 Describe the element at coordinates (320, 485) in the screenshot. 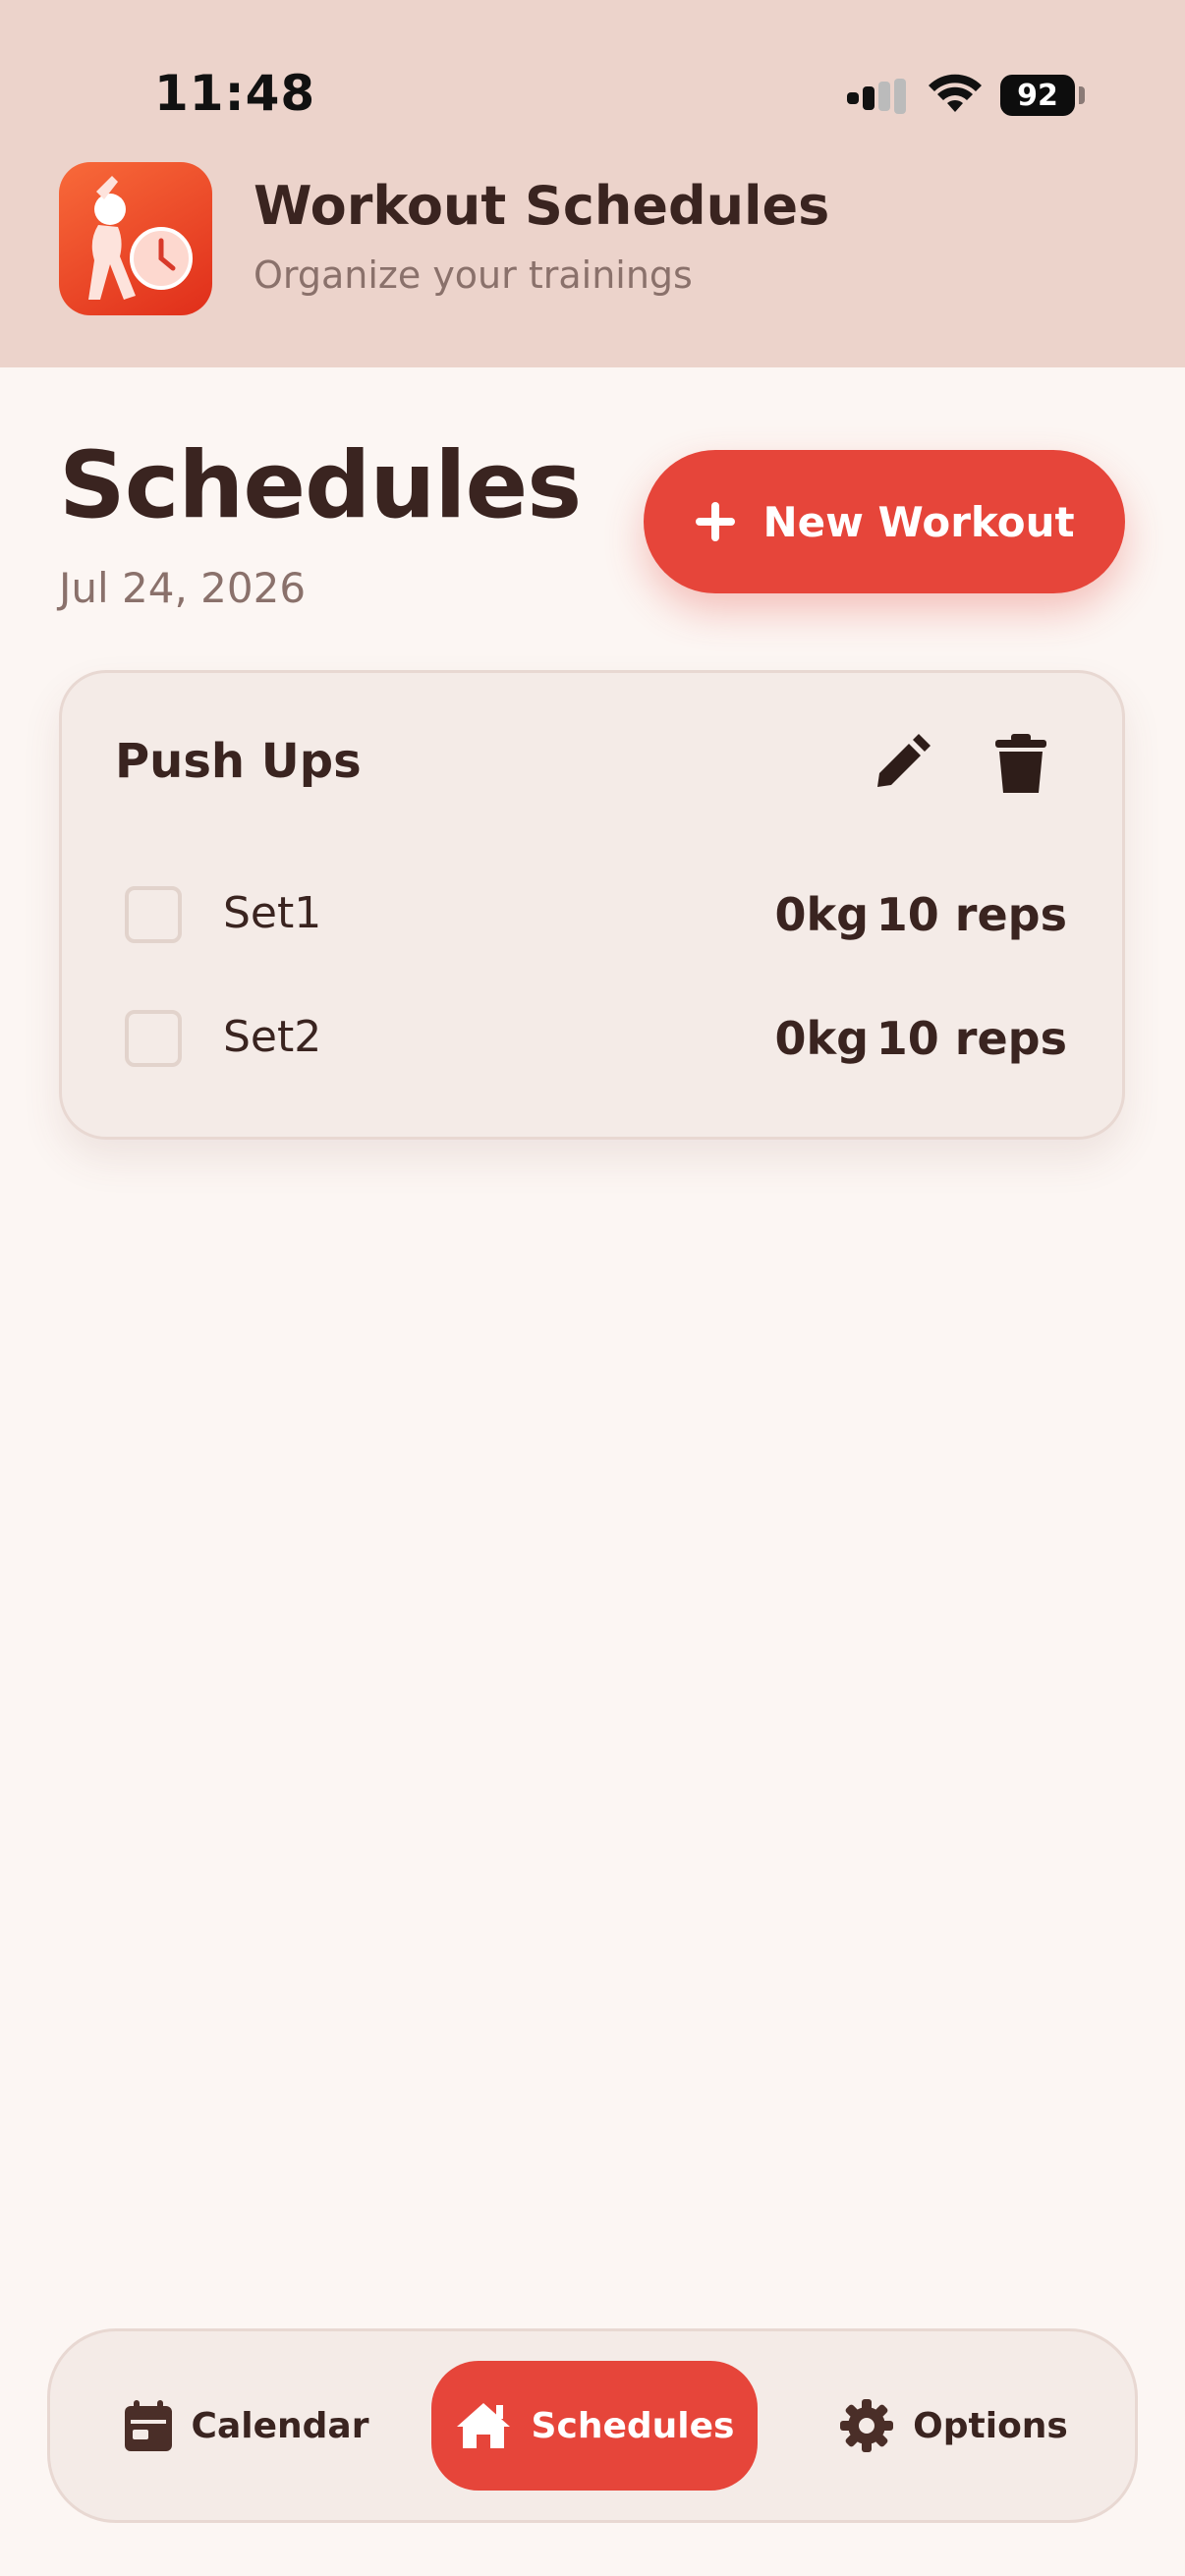

I see `page-title: Schedules` at that location.